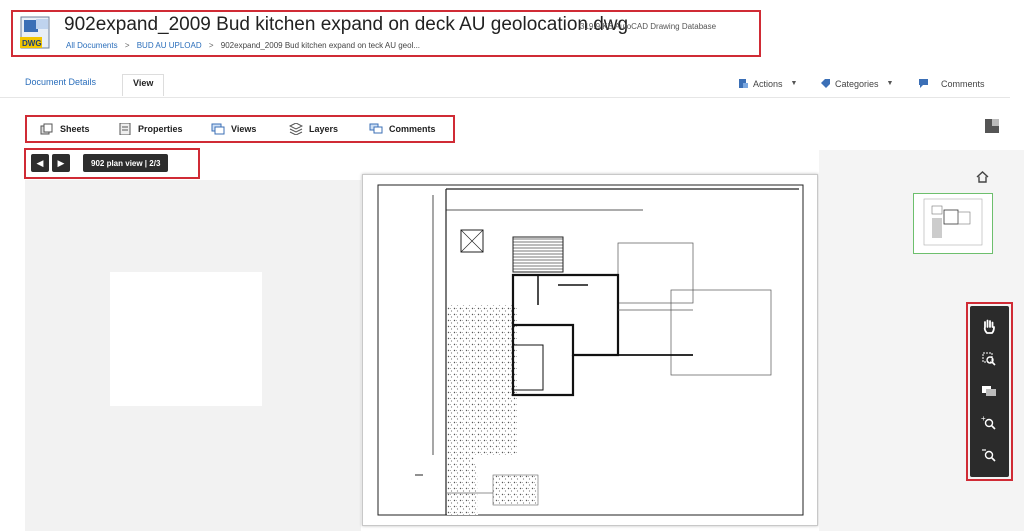  Describe the element at coordinates (40, 163) in the screenshot. I see `previous-sheet-button: ◀` at that location.